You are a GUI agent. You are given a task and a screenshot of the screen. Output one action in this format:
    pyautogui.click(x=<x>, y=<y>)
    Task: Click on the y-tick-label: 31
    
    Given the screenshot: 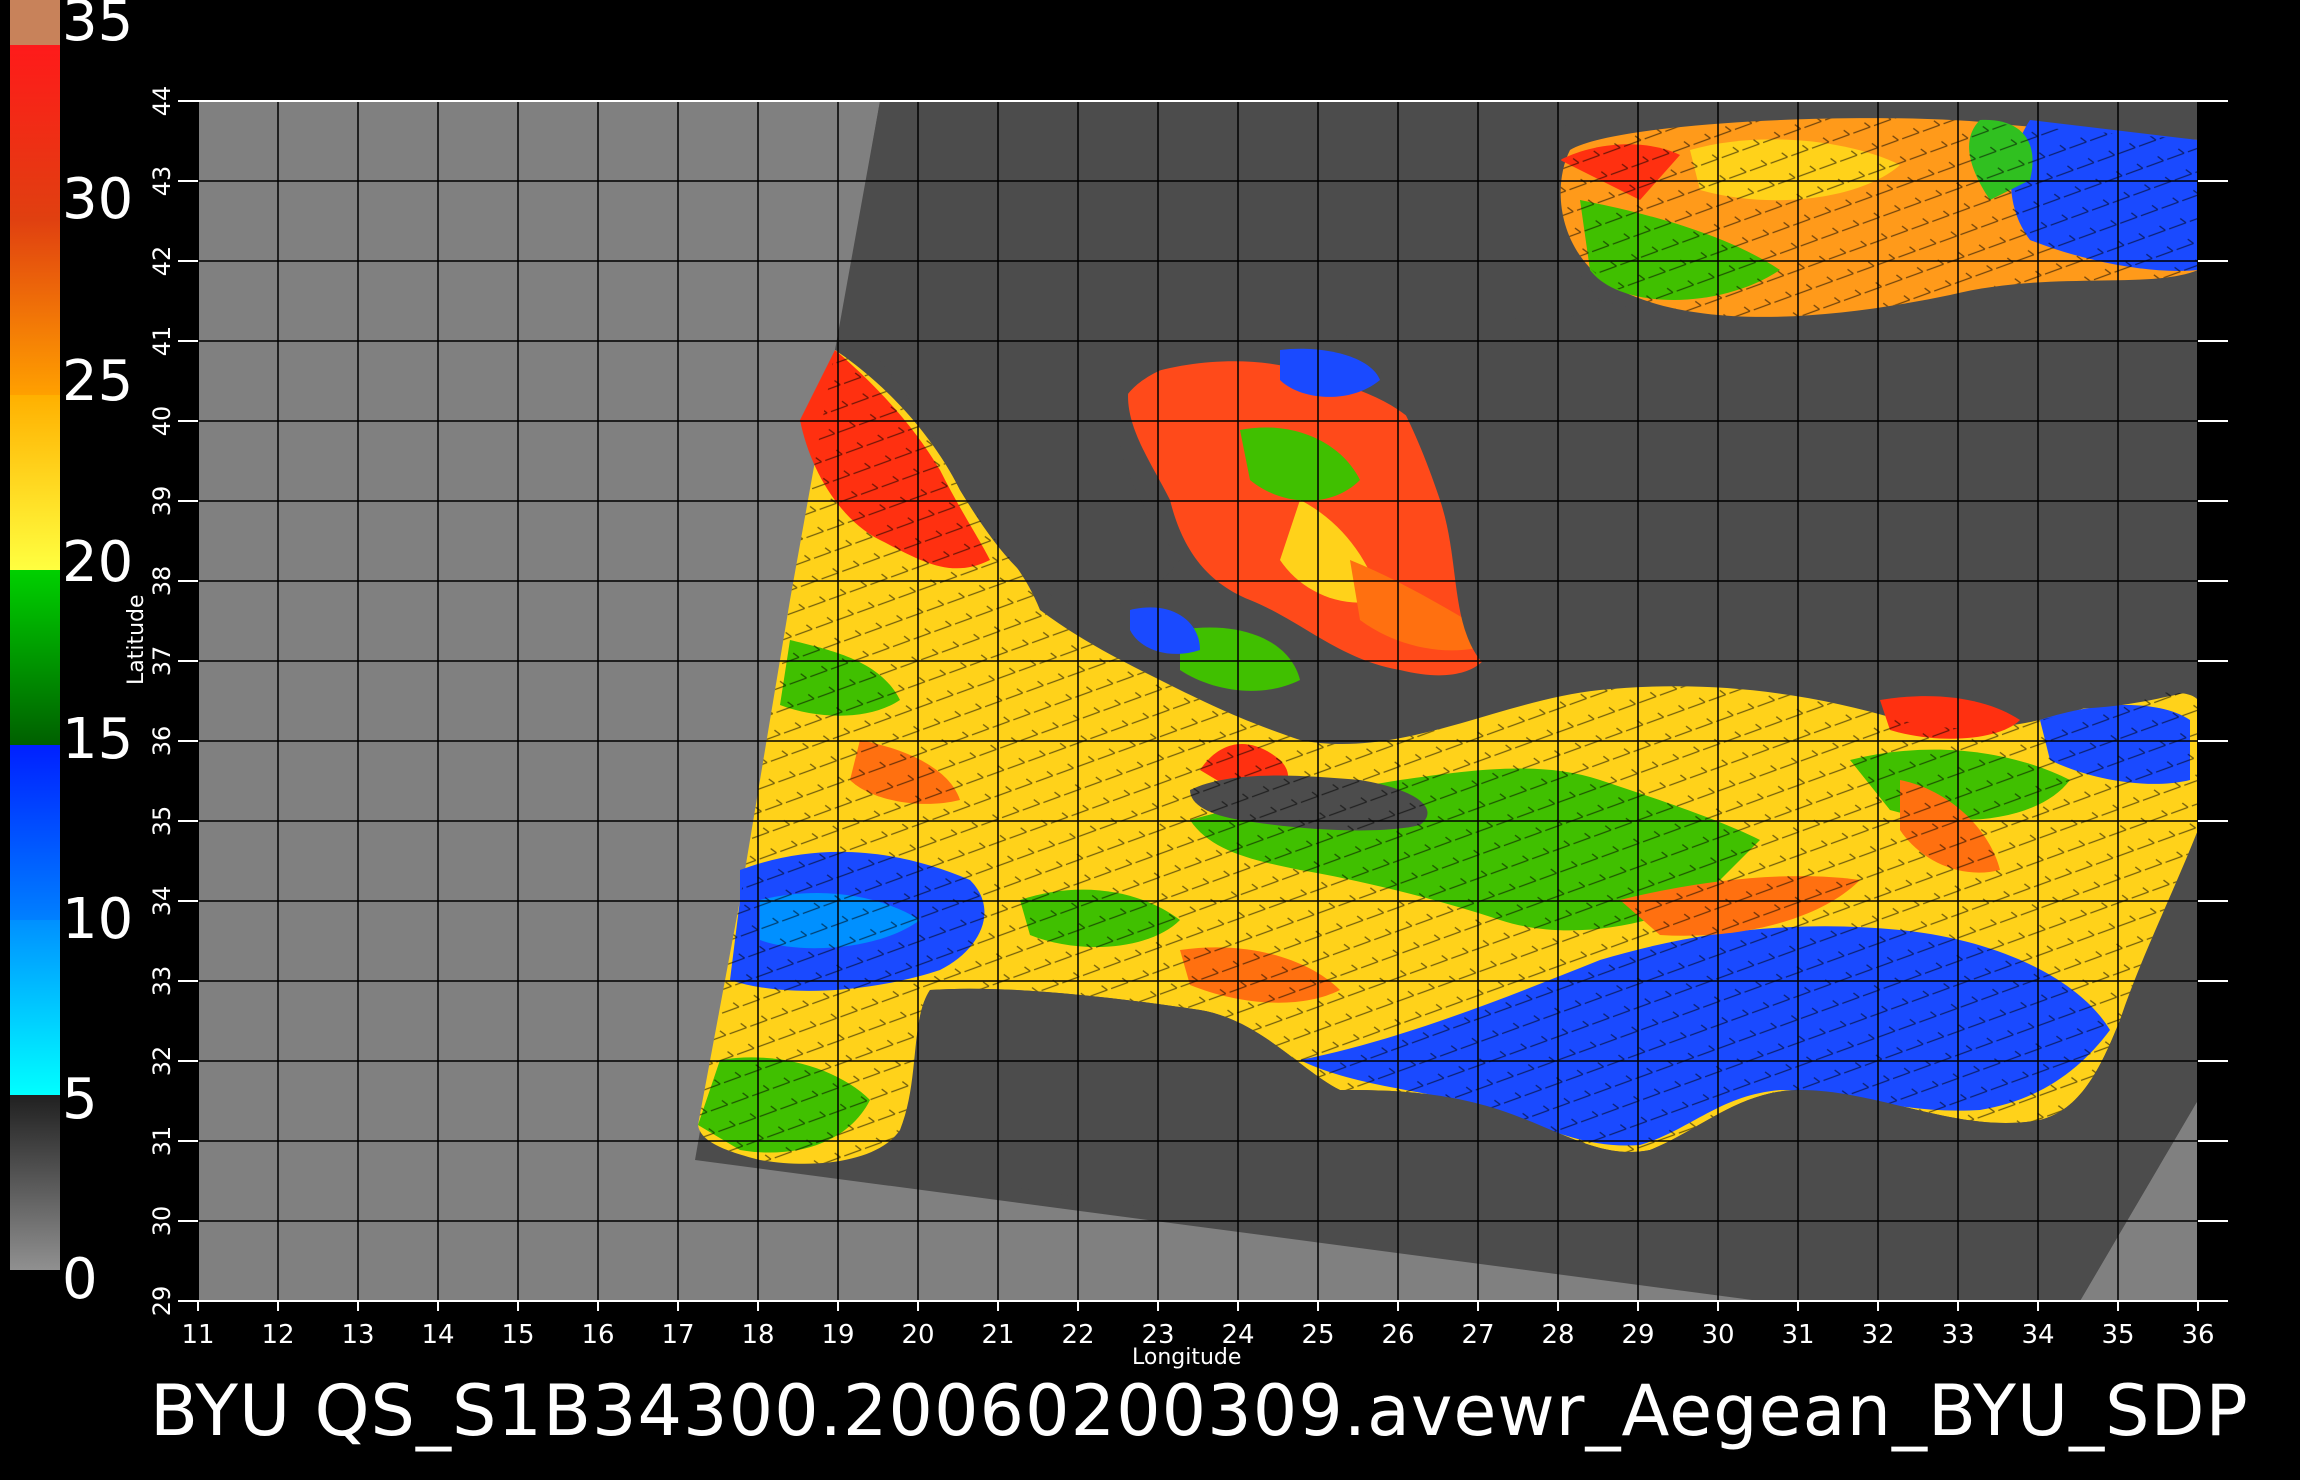 What is the action you would take?
    pyautogui.click(x=162, y=1141)
    